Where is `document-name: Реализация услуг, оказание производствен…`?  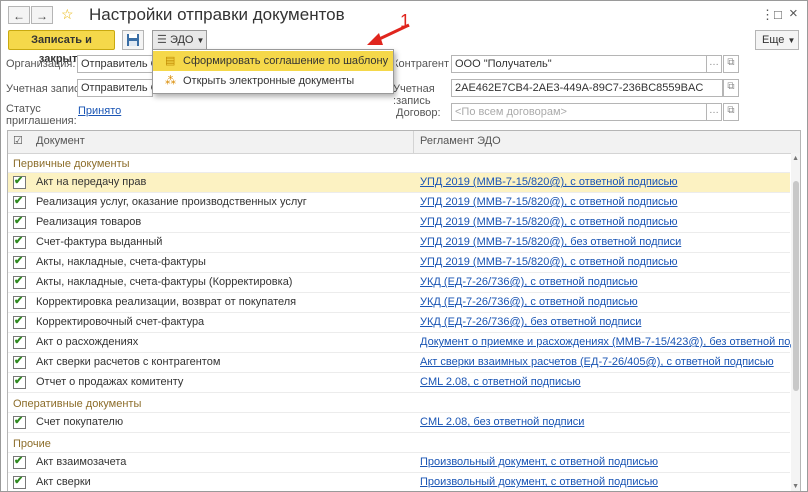 document-name: Реализация услуг, оказание производствен… is located at coordinates (171, 202).